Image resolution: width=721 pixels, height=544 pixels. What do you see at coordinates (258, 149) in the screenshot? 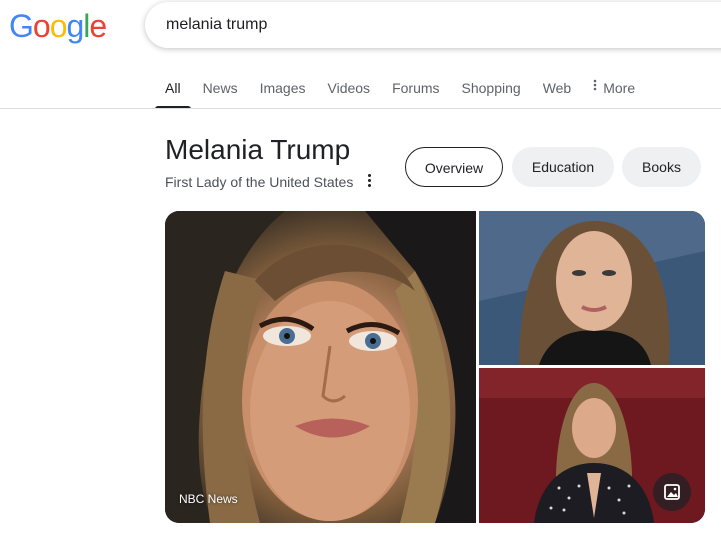
I see `knowledge-panel-title: Melania Trump` at bounding box center [258, 149].